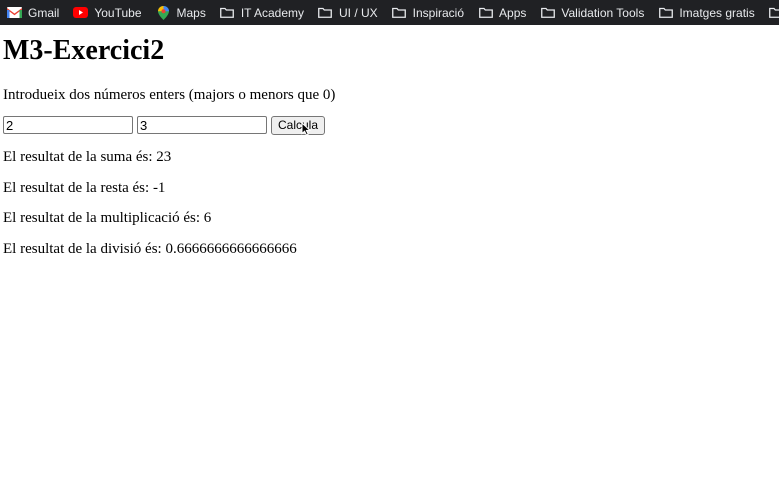 This screenshot has width=779, height=478. I want to click on calculate-button: Calcula, so click(298, 125).